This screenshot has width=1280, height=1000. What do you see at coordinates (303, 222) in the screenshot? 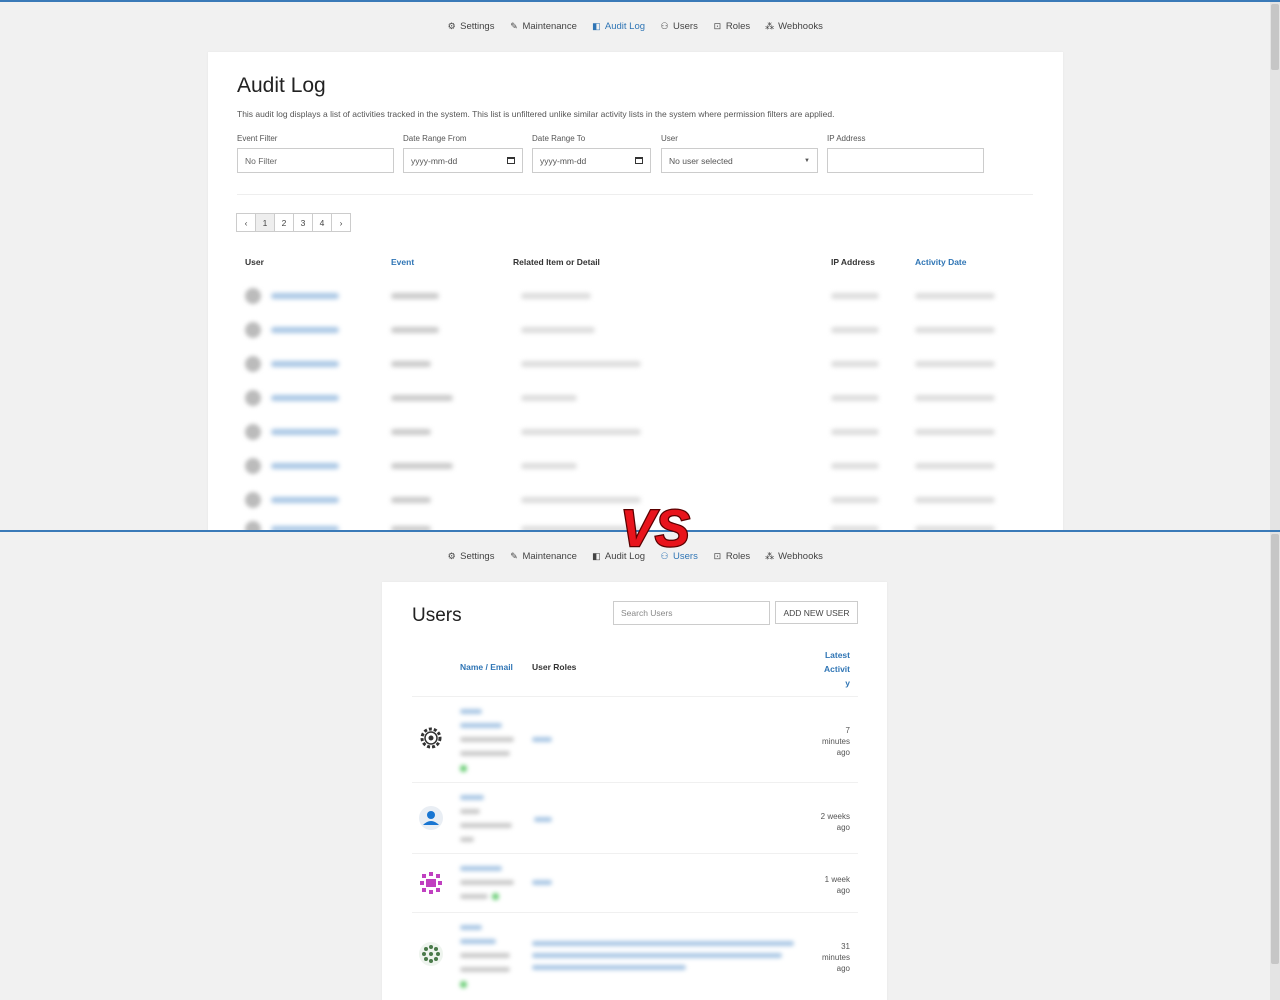
I see `pager-page-3: 3` at bounding box center [303, 222].